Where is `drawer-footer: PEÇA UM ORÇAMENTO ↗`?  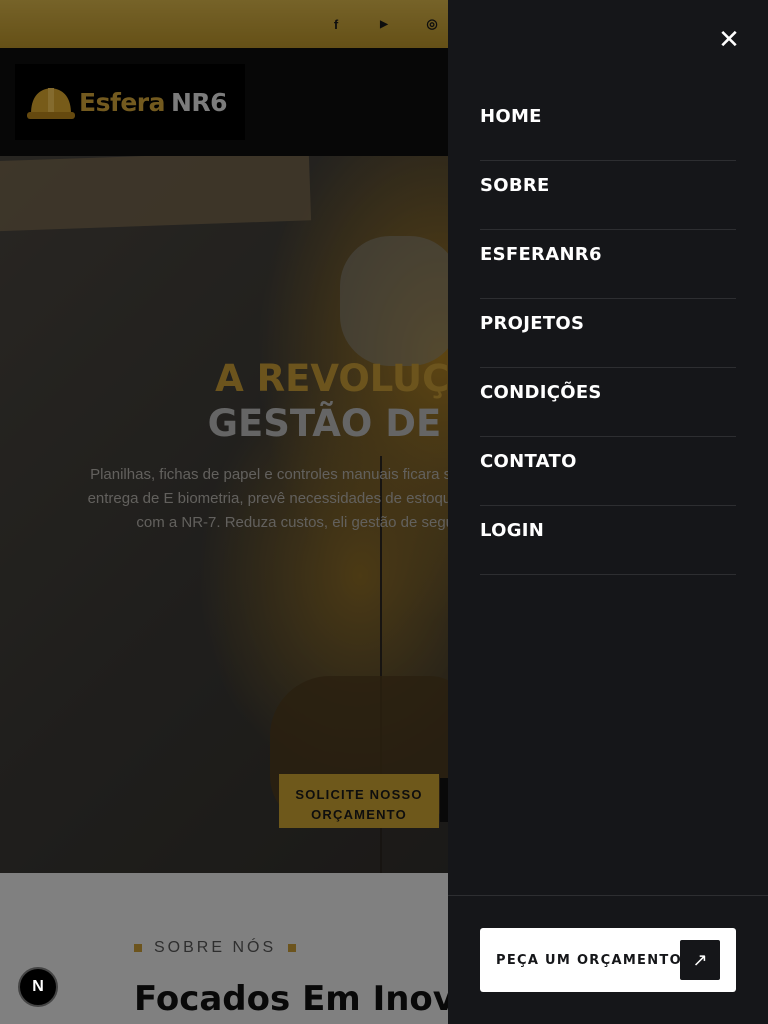 drawer-footer: PEÇA UM ORÇAMENTO ↗ is located at coordinates (608, 959).